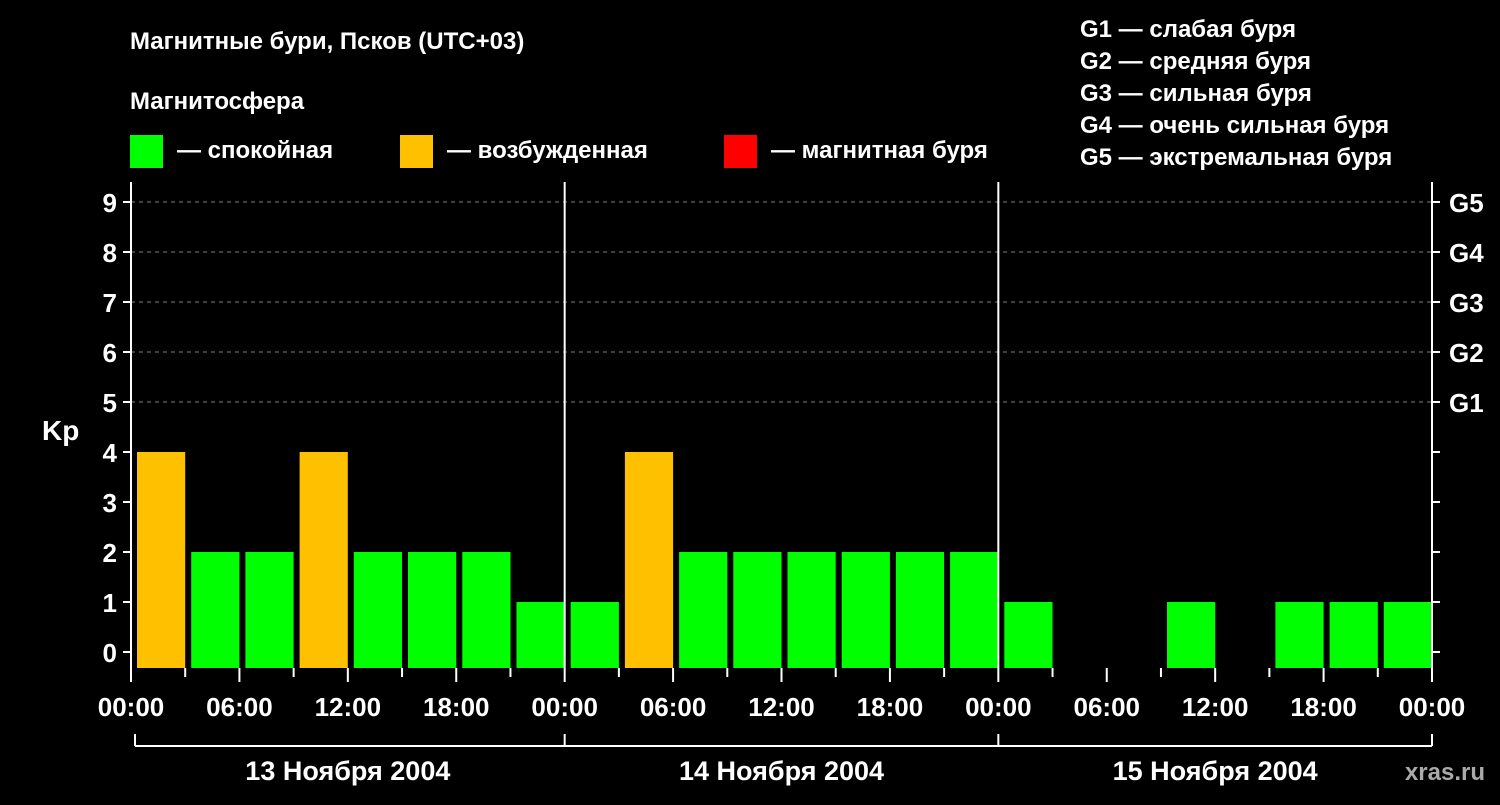  What do you see at coordinates (347, 771) in the screenshot?
I see `day-label: 13 Ноября 2004` at bounding box center [347, 771].